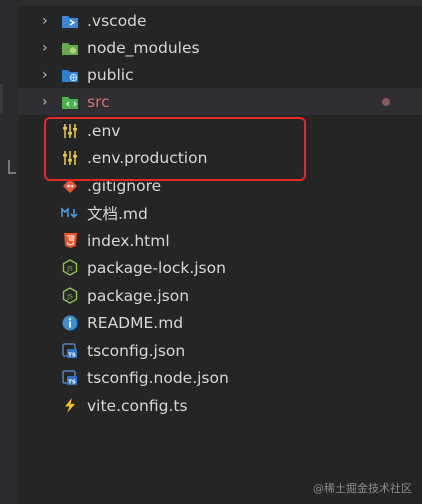 This screenshot has height=504, width=422. I want to click on tree-item-label: 文档.md, so click(117, 213).